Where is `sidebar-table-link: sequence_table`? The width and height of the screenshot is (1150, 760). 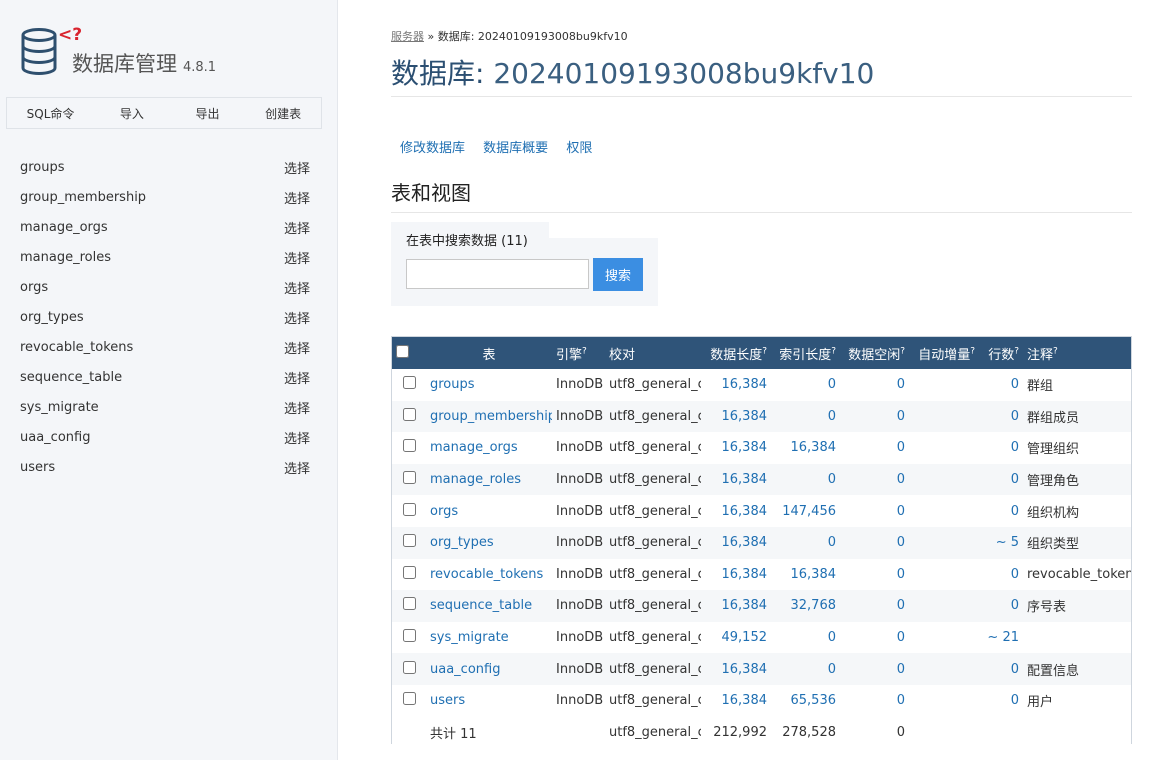
sidebar-table-link: sequence_table is located at coordinates (71, 377).